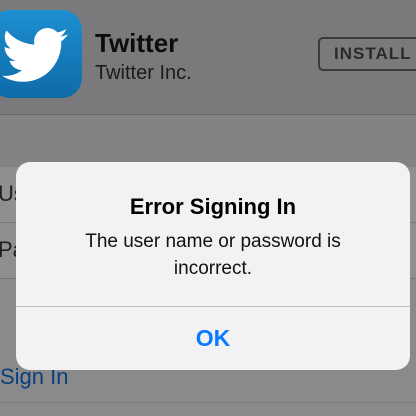 The width and height of the screenshot is (416, 416). Describe the element at coordinates (35, 55) in the screenshot. I see `twitter-bird-icon` at that location.